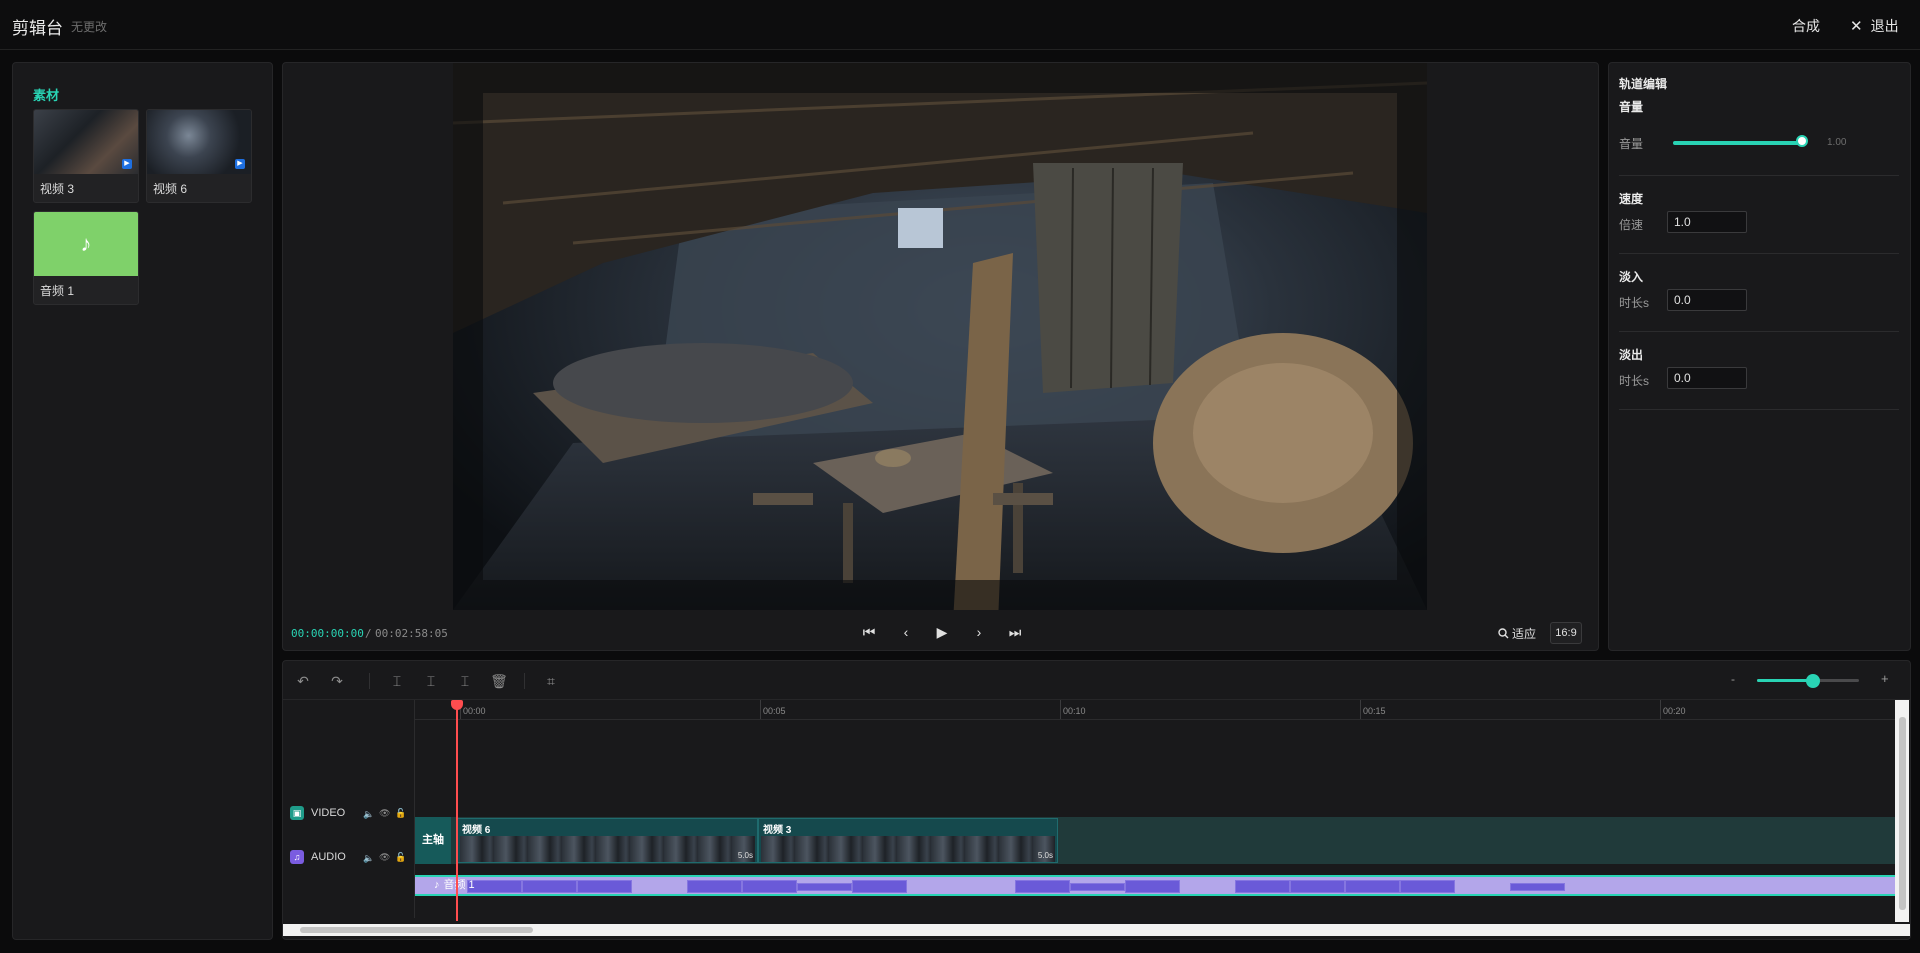 The image size is (1920, 953). I want to click on app-title: 剪辑台, so click(37, 28).